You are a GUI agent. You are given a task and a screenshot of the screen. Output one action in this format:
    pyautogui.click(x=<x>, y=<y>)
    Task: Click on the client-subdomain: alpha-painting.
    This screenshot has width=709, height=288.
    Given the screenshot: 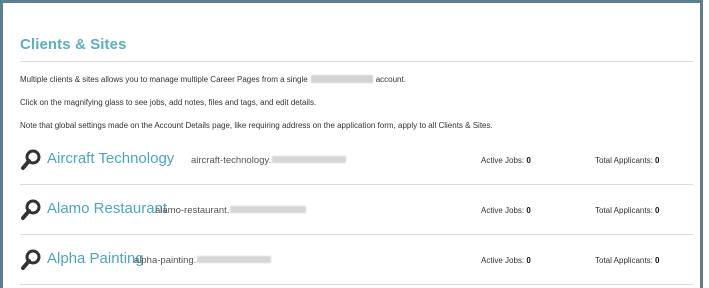 What is the action you would take?
    pyautogui.click(x=203, y=260)
    